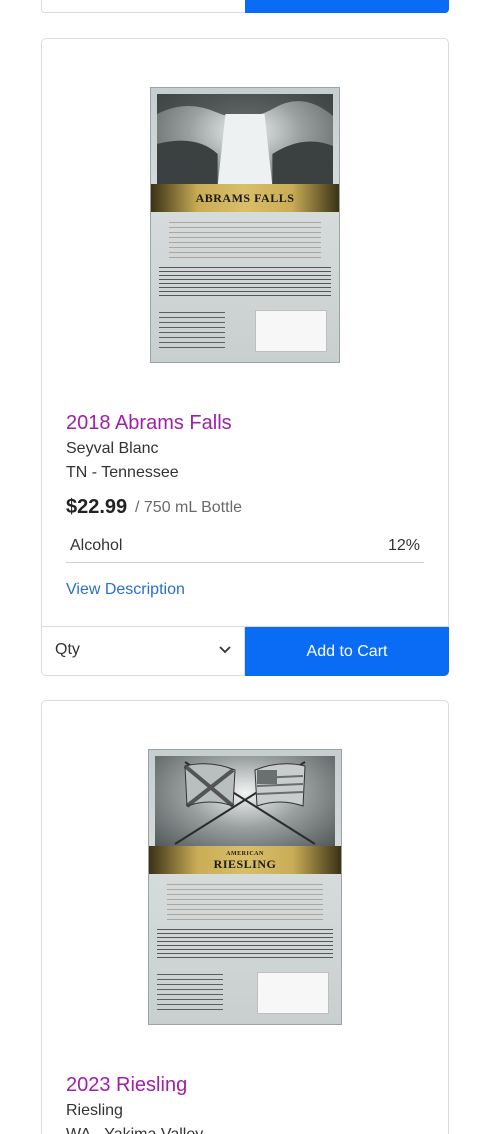 The height and width of the screenshot is (1134, 490). What do you see at coordinates (225, 650) in the screenshot?
I see `chevron-down-icon` at bounding box center [225, 650].